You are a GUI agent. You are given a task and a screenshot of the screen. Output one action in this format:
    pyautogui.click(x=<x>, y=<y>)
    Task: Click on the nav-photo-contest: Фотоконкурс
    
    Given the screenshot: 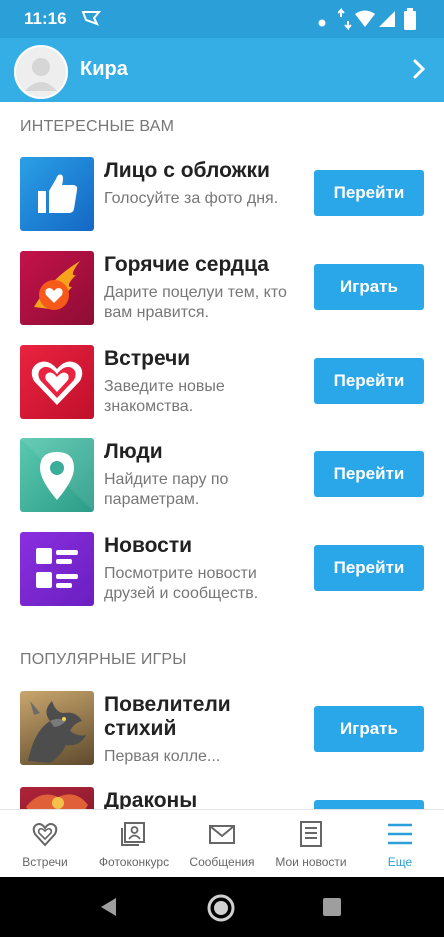 What is the action you would take?
    pyautogui.click(x=134, y=844)
    